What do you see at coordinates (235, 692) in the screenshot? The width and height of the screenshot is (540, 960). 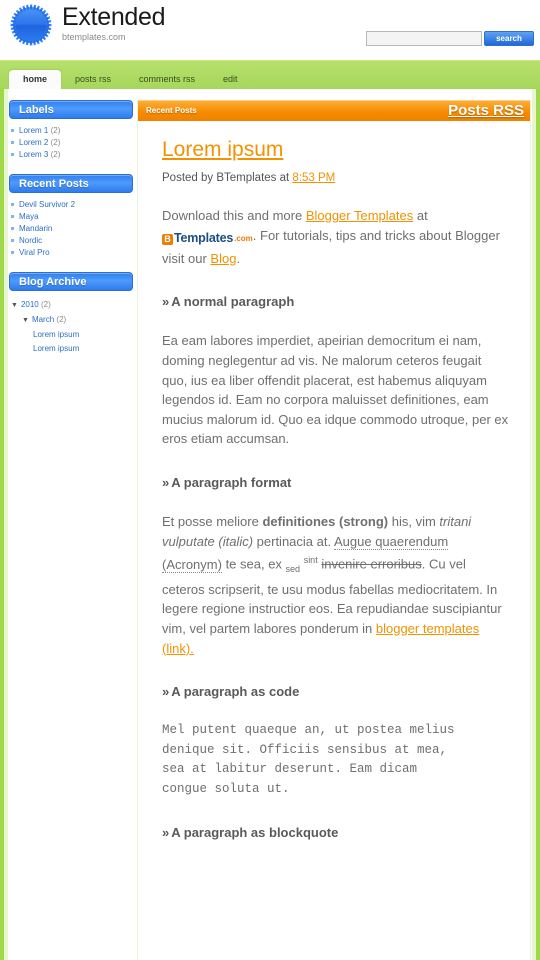 I see `heading-text: A paragraph as code` at bounding box center [235, 692].